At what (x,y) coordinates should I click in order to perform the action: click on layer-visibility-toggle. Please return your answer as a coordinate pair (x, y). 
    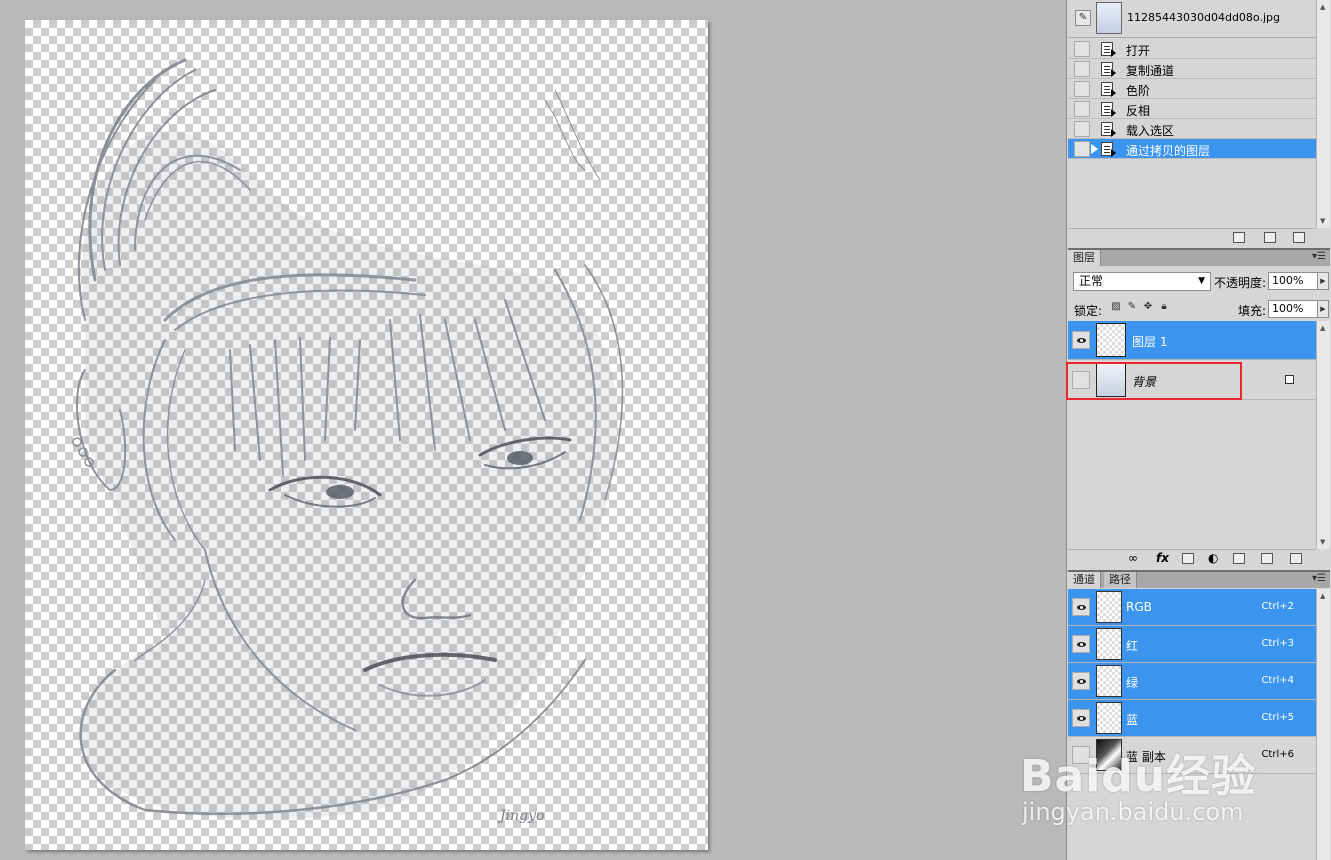
    Looking at the image, I should click on (1081, 340).